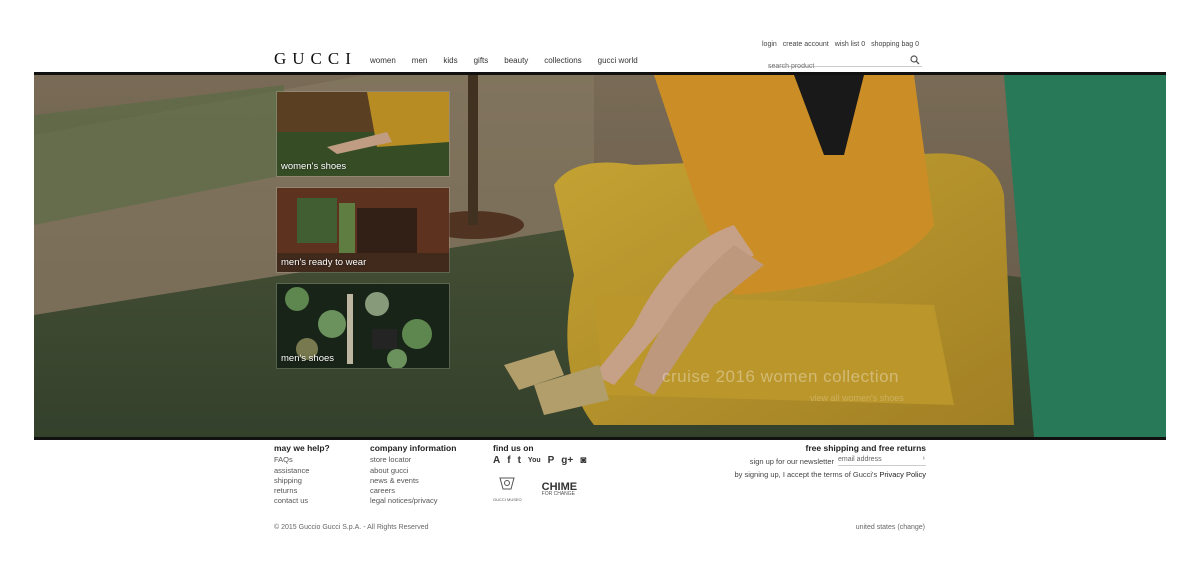 This screenshot has height=580, width=1200. I want to click on country-selector: united states (change), so click(890, 527).